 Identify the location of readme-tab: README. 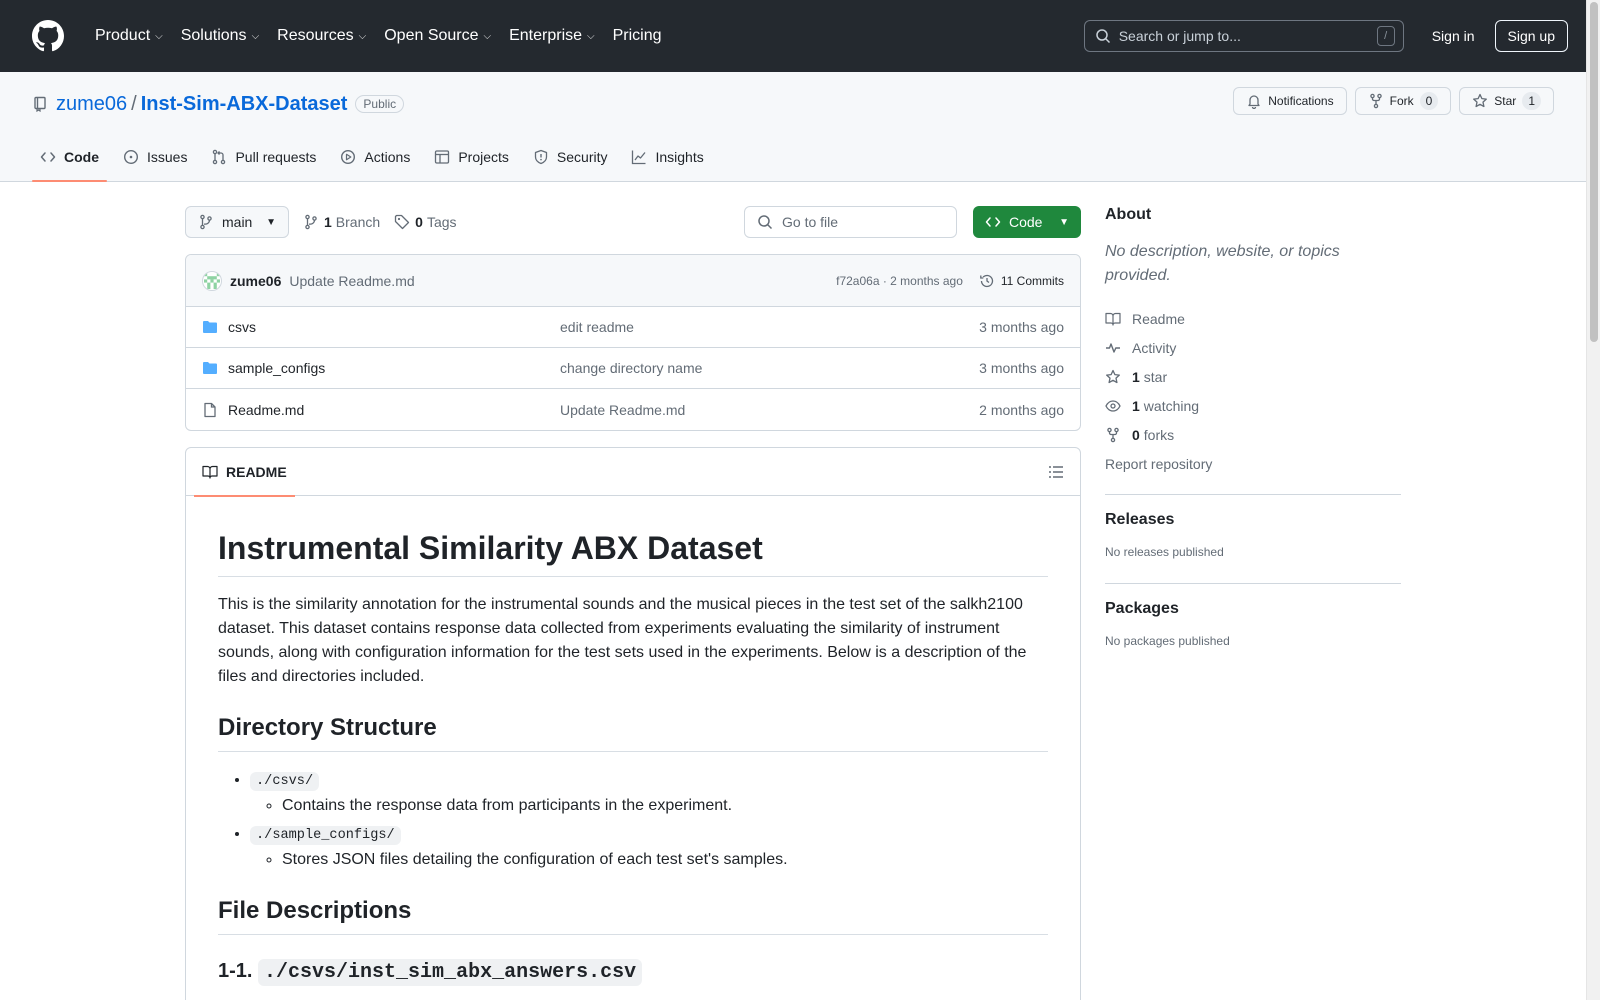
(244, 472).